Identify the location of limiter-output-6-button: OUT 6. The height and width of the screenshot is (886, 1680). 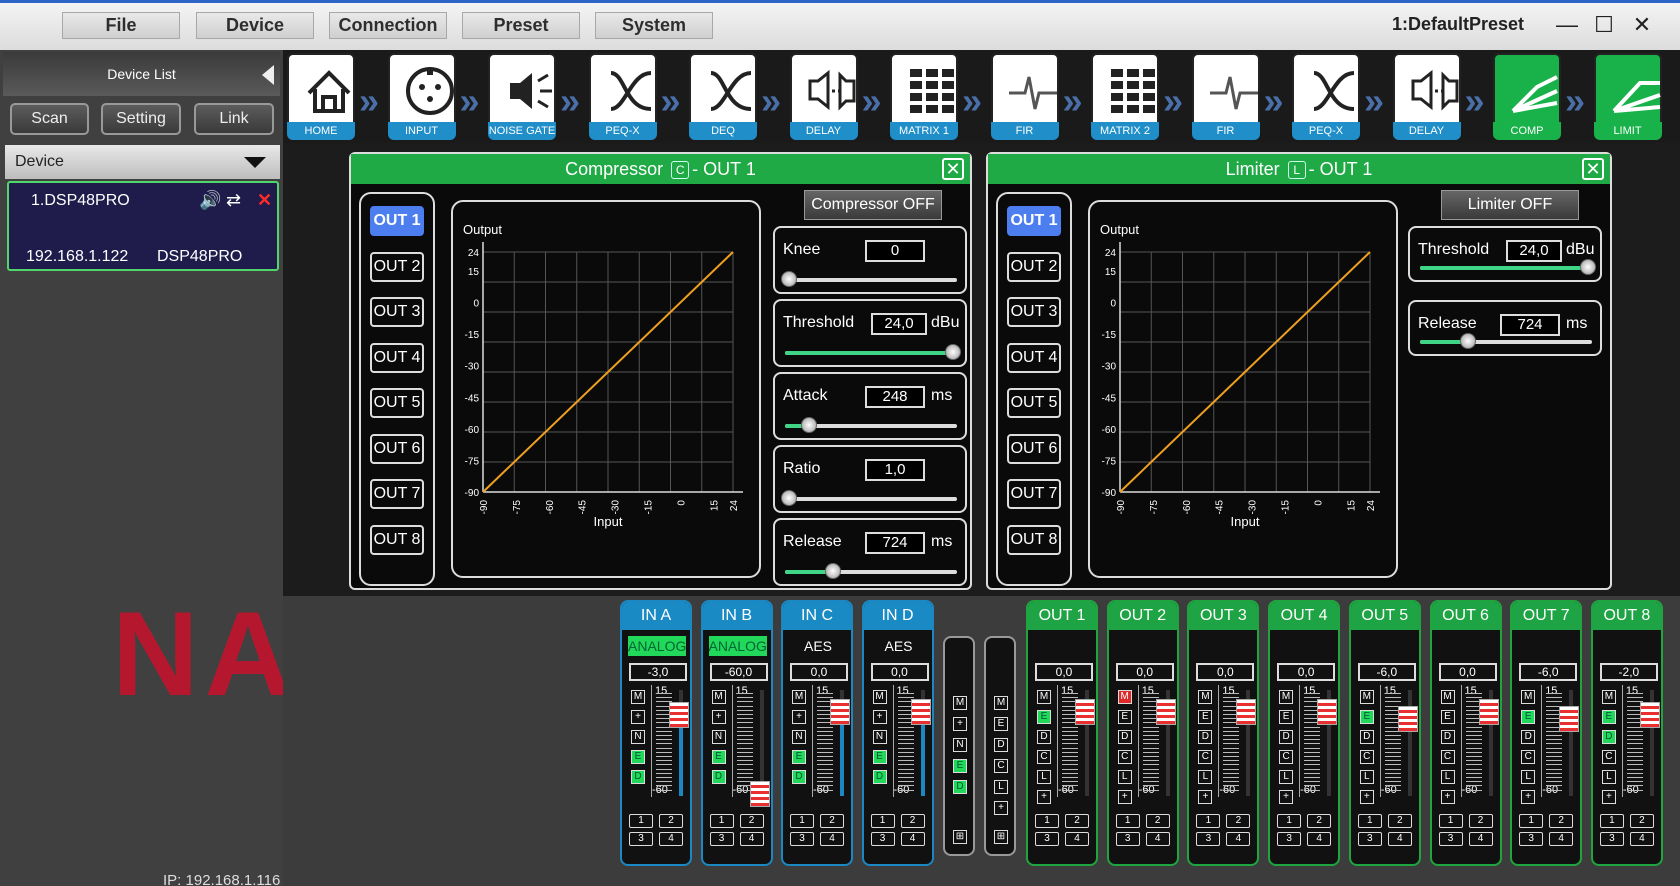
(1034, 448).